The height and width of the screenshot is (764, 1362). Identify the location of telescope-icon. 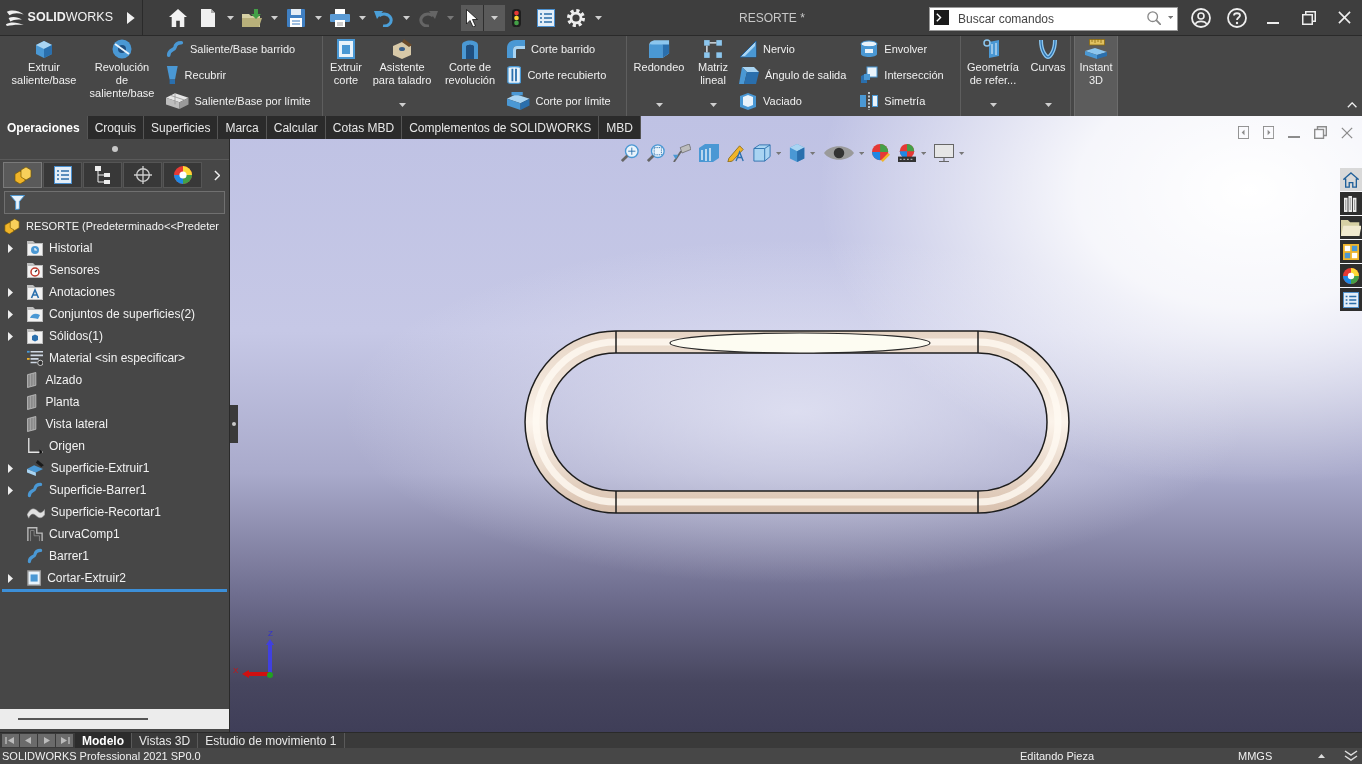
(682, 153).